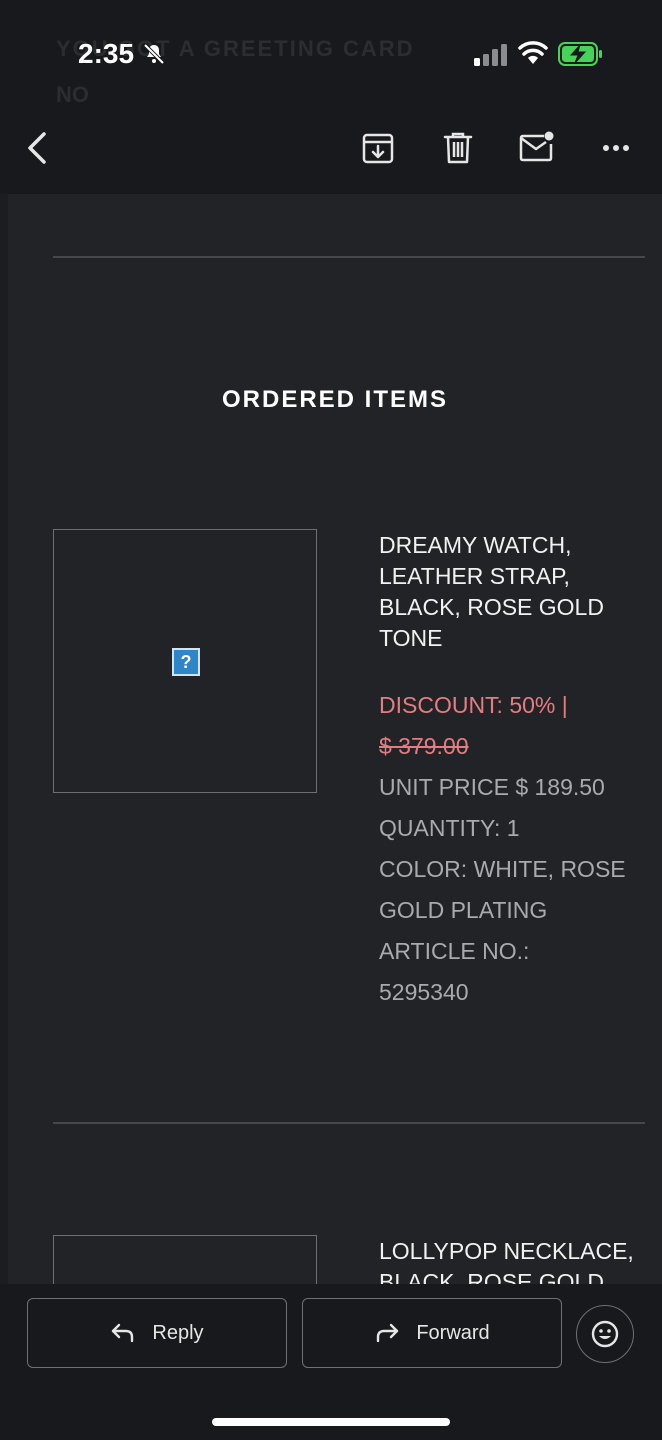 Image resolution: width=662 pixels, height=1440 pixels. I want to click on product-name-line: LEATHER STRAP,, so click(474, 576).